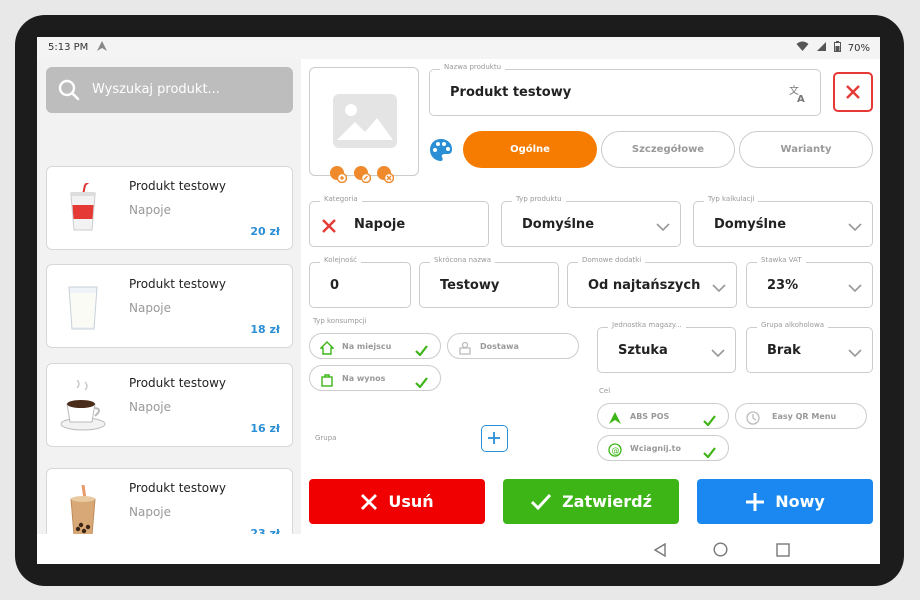  What do you see at coordinates (783, 285) in the screenshot?
I see `vat-value: 23%` at bounding box center [783, 285].